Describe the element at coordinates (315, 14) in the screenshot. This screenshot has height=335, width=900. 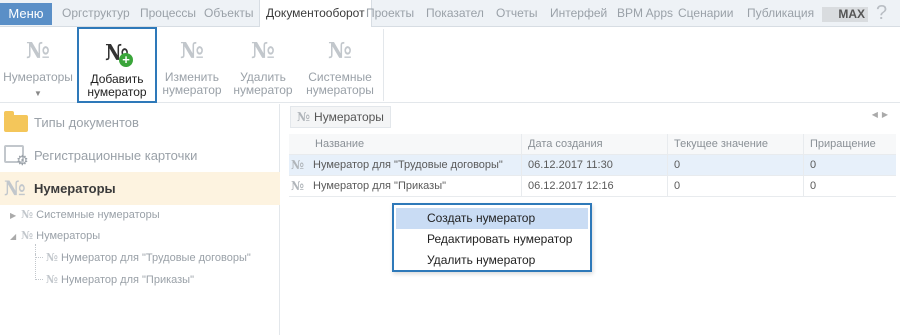
I see `tab-document-flow: Документооборот` at that location.